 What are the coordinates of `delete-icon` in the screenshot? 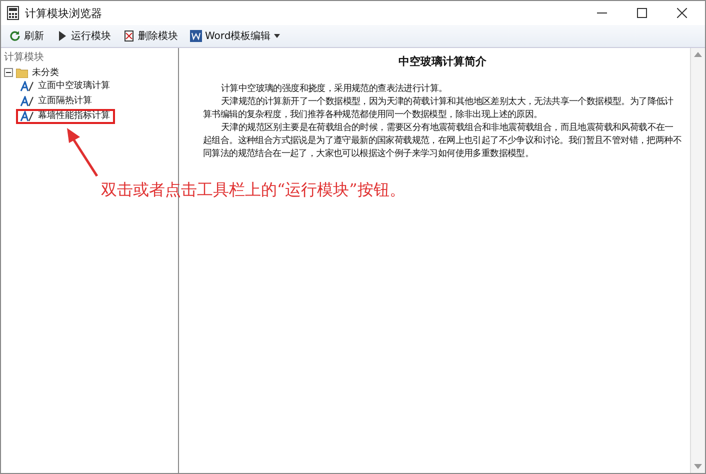 It's located at (129, 36).